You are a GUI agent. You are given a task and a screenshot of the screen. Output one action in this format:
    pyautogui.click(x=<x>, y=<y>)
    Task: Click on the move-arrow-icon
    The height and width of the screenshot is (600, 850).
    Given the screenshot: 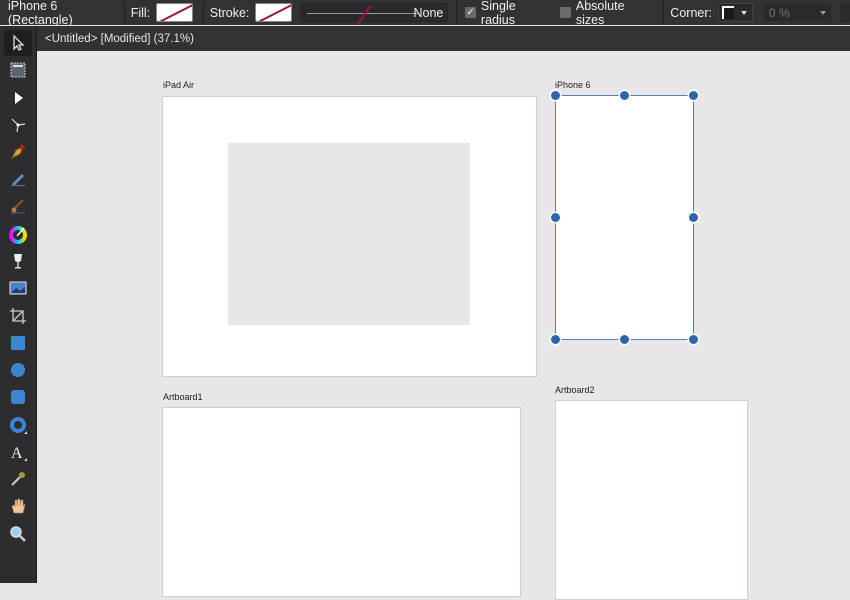 What is the action you would take?
    pyautogui.click(x=19, y=42)
    